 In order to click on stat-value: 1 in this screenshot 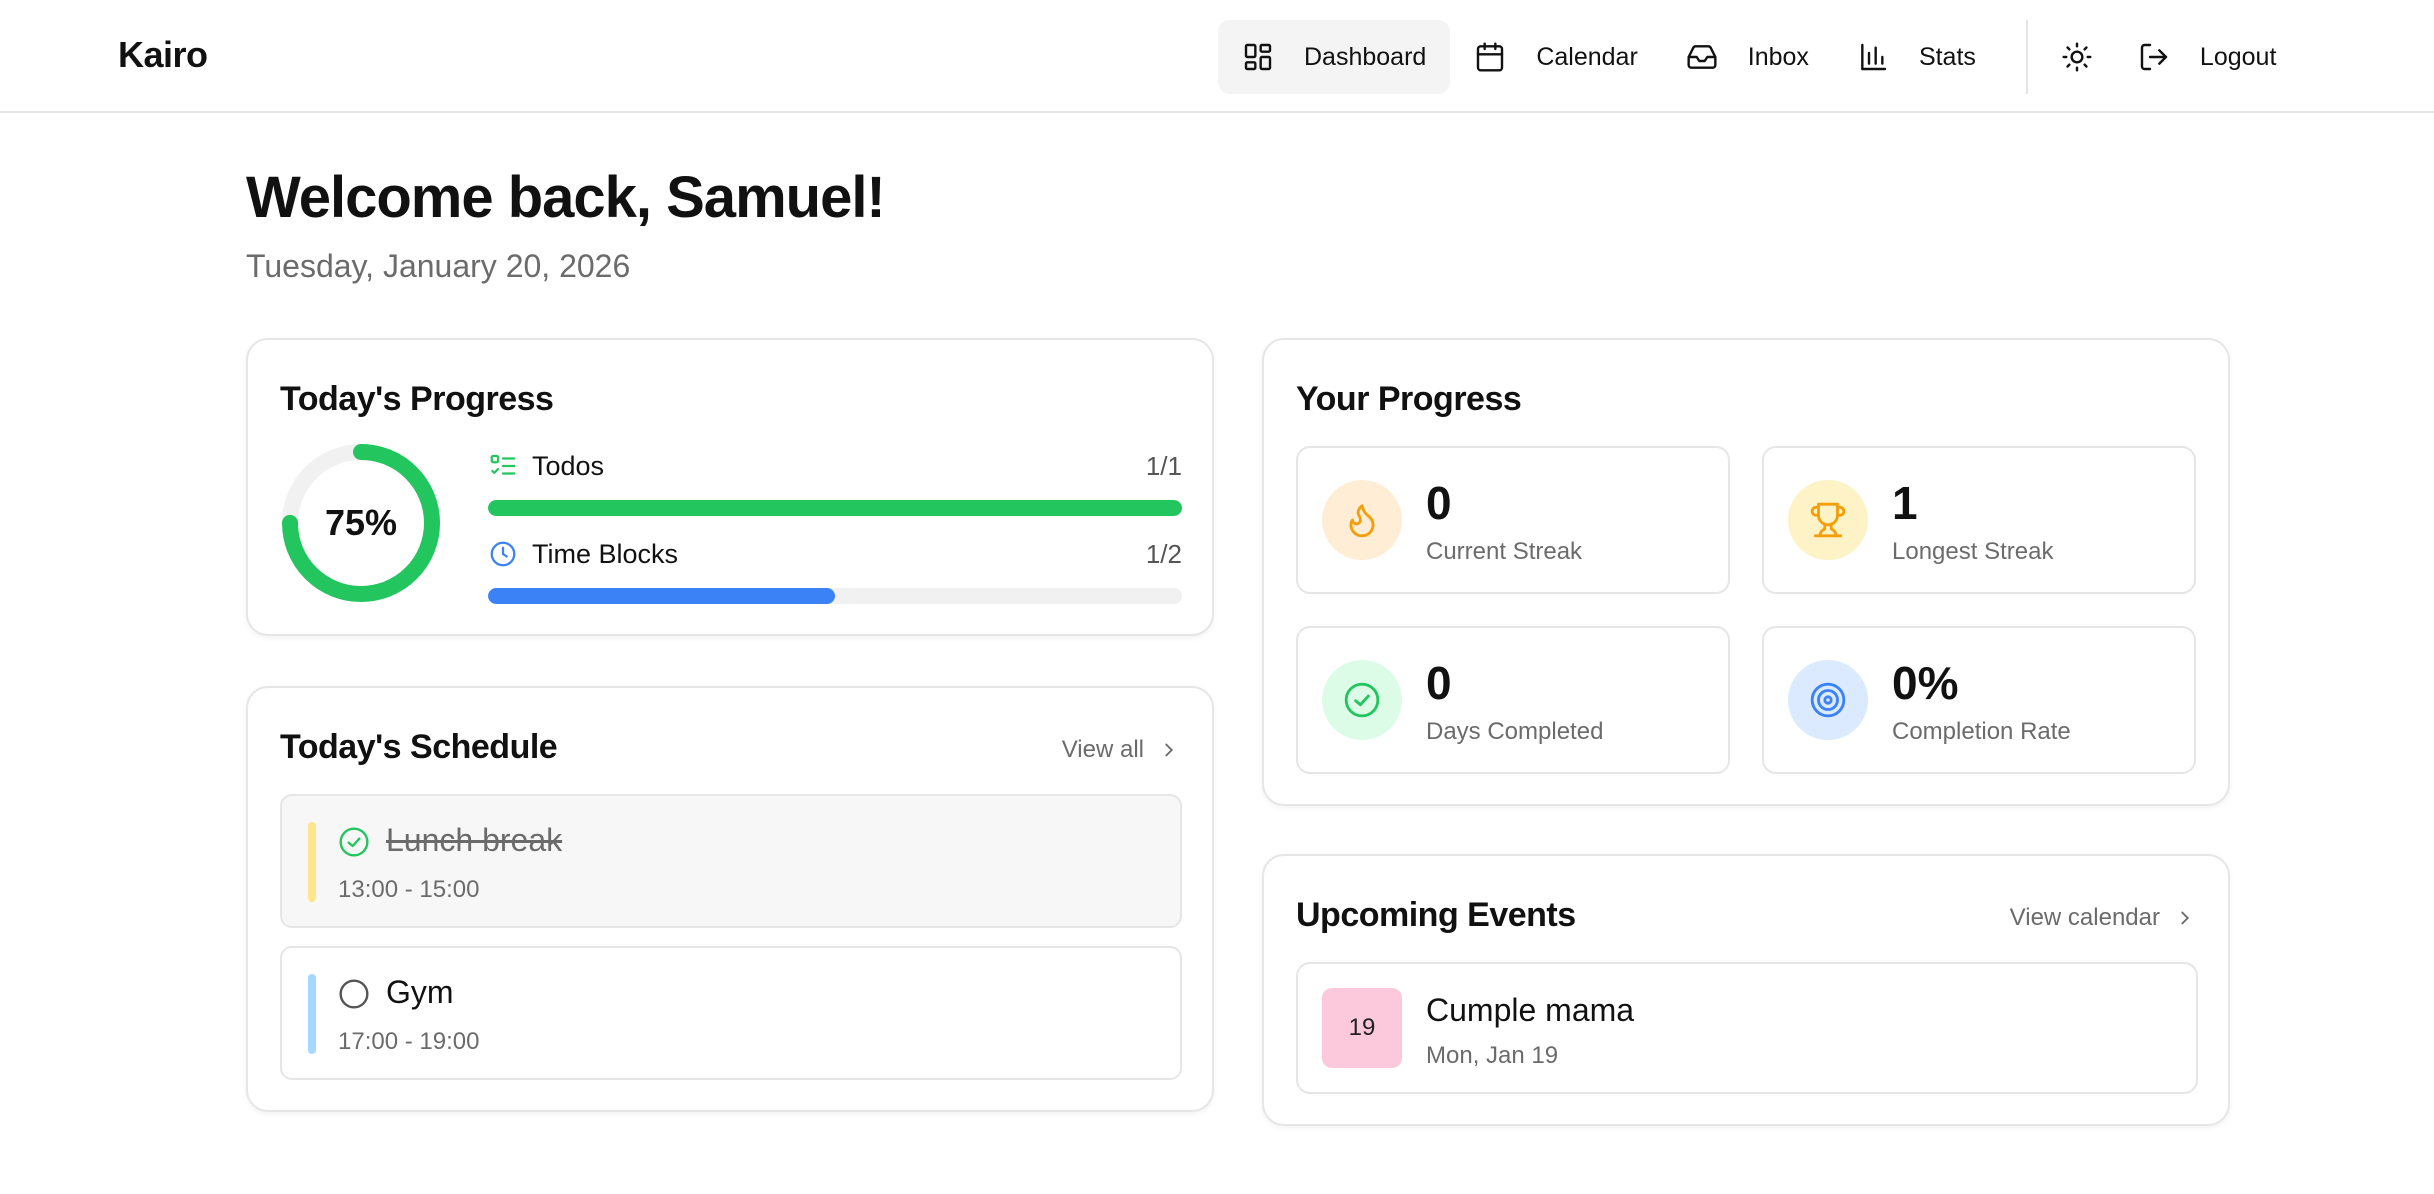, I will do `click(1905, 503)`.